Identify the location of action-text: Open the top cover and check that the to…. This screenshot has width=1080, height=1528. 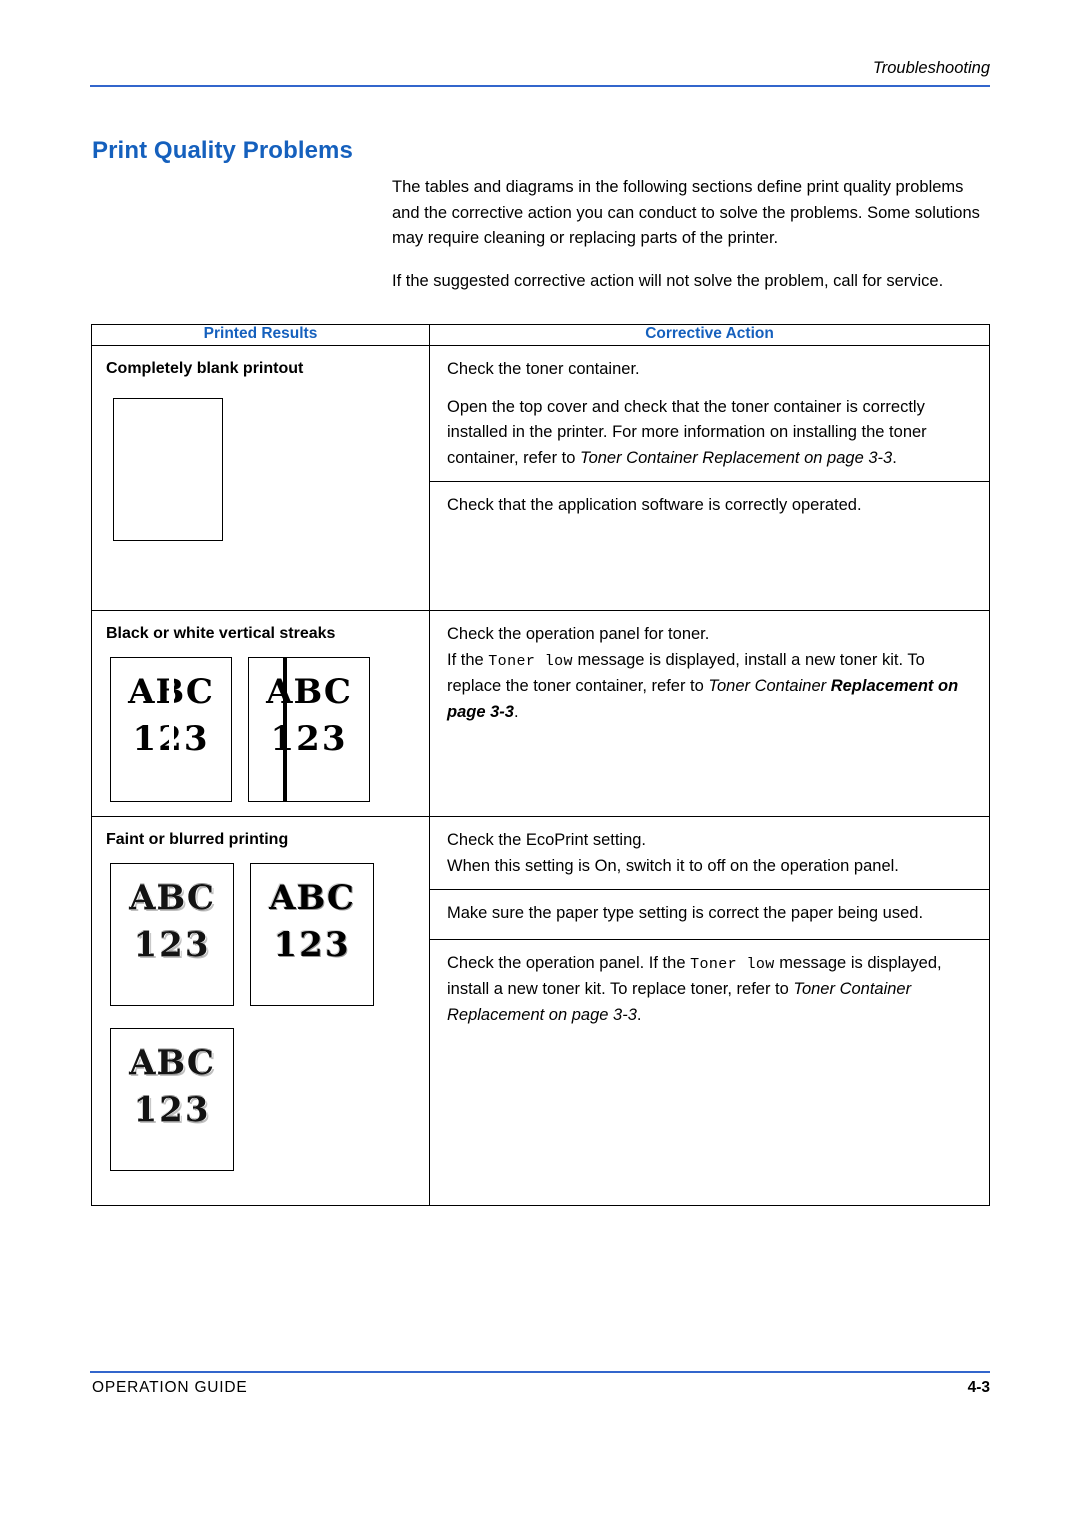
(709, 438).